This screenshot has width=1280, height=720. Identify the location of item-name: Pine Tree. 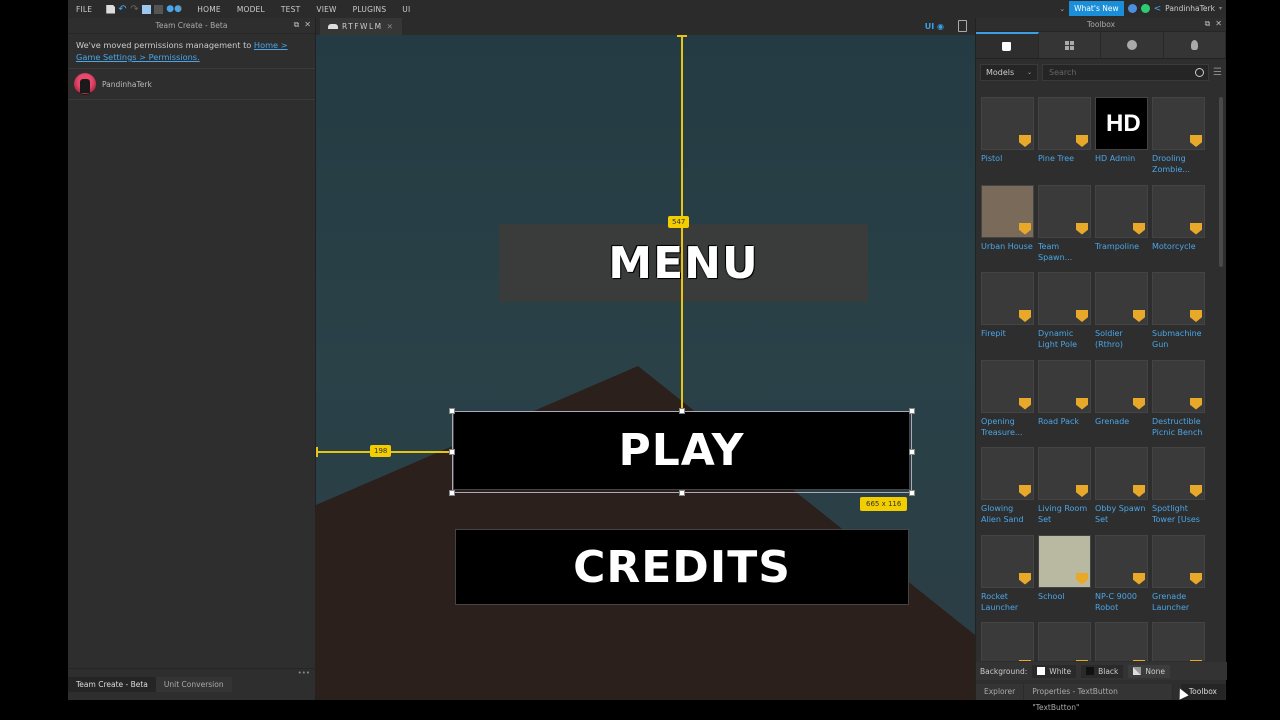
(1064, 158).